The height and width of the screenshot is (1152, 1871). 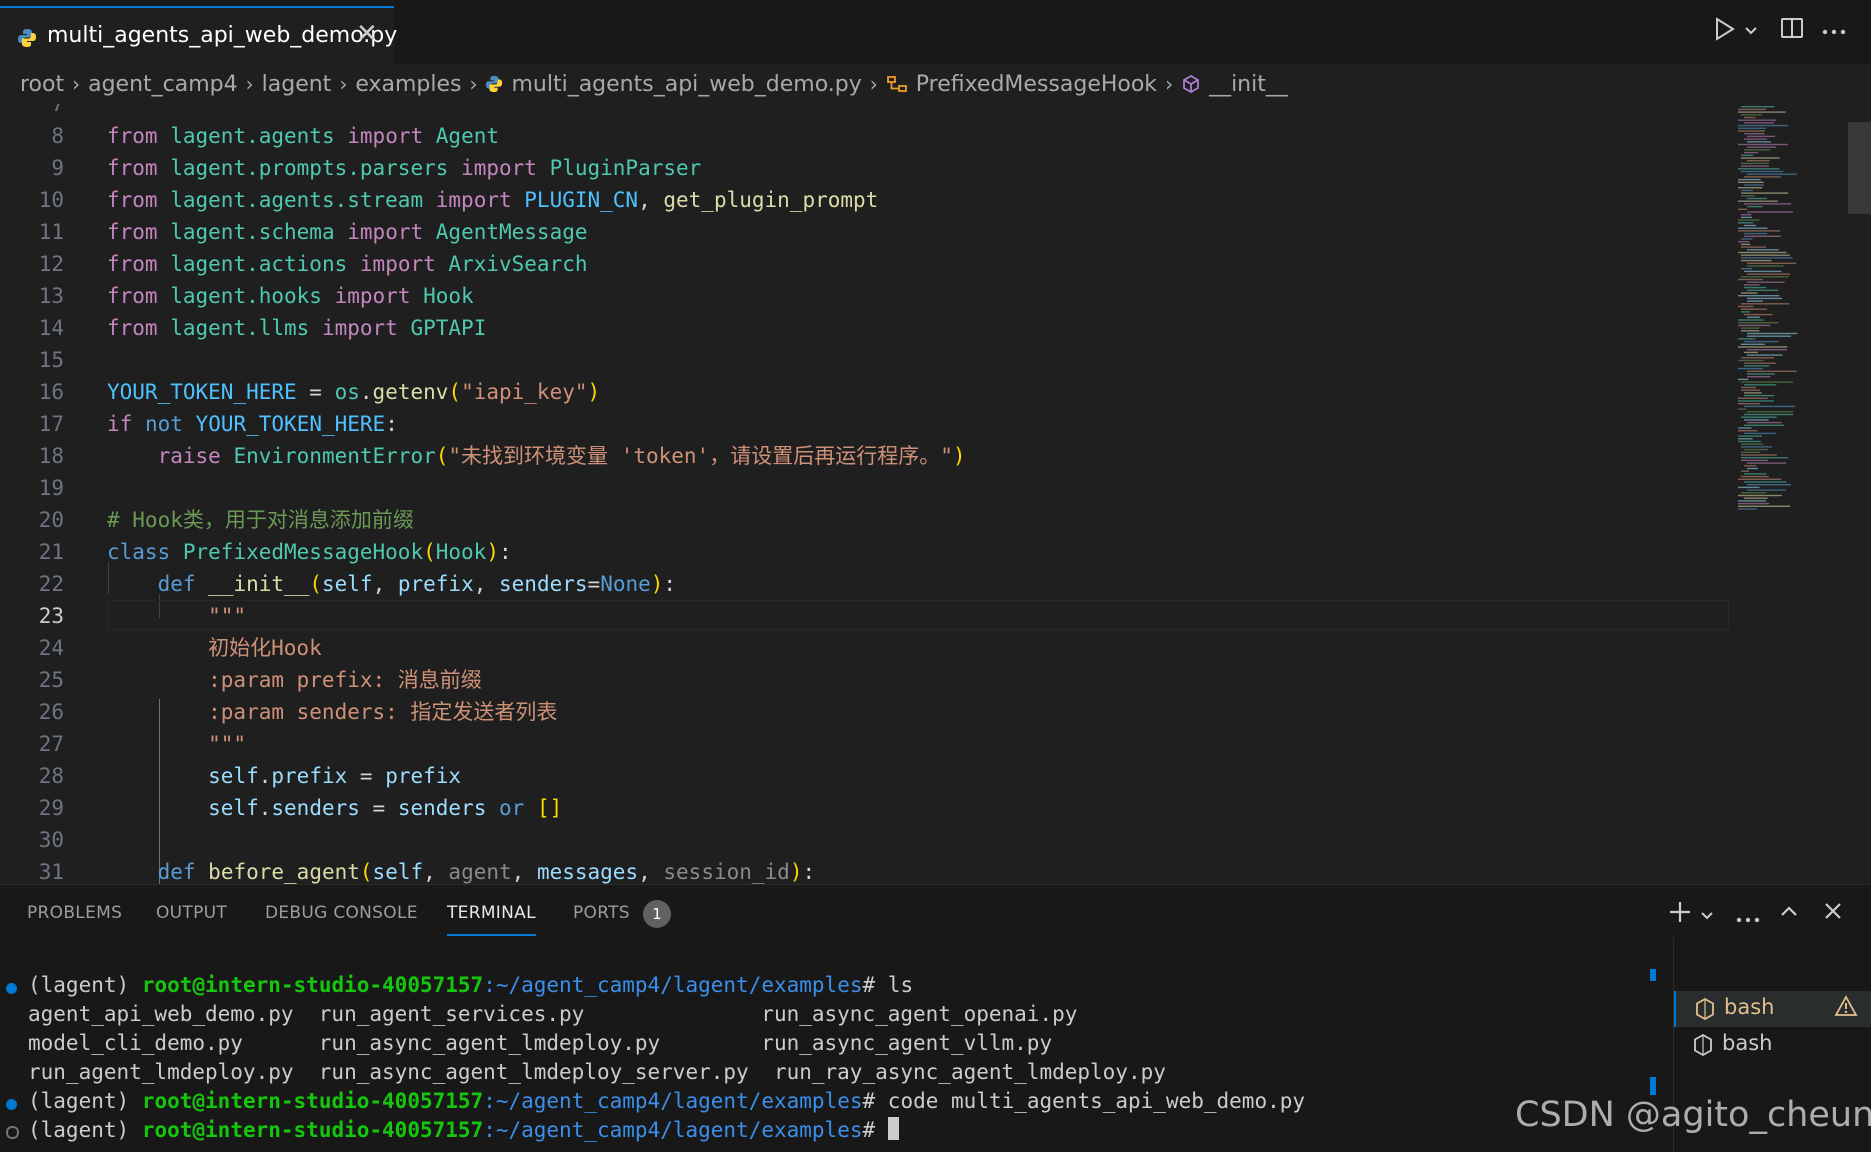 I want to click on close-panel-icon, so click(x=1833, y=913).